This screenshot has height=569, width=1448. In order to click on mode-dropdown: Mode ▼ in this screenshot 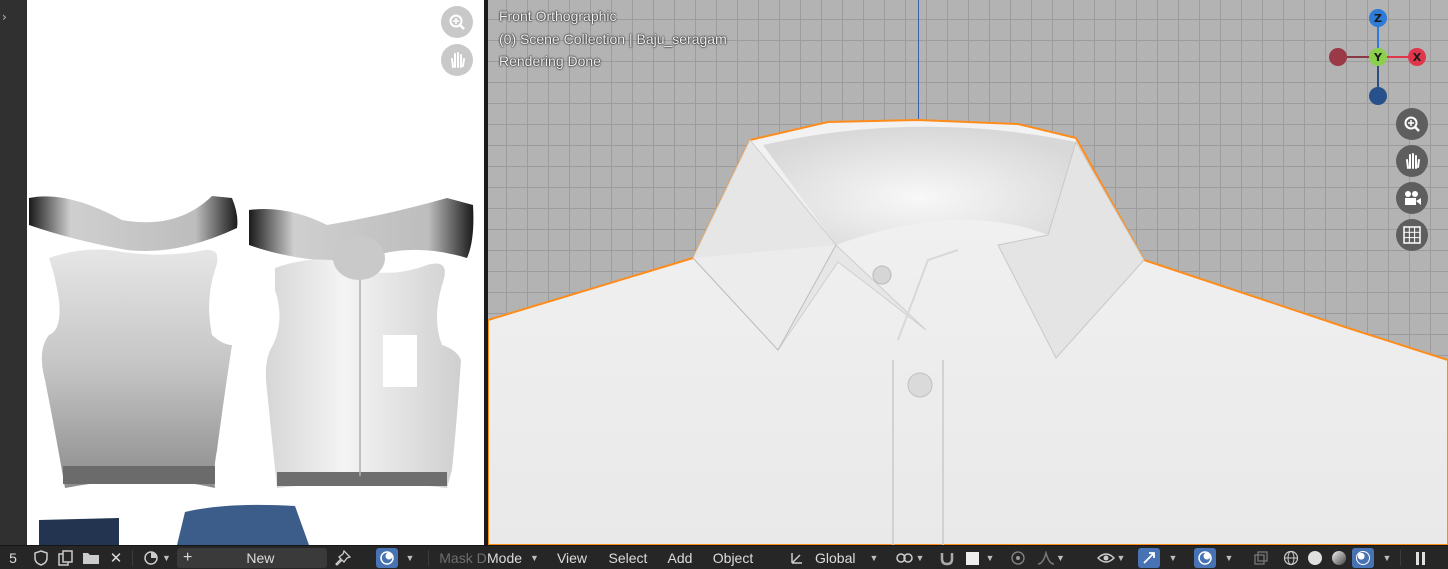, I will do `click(513, 558)`.